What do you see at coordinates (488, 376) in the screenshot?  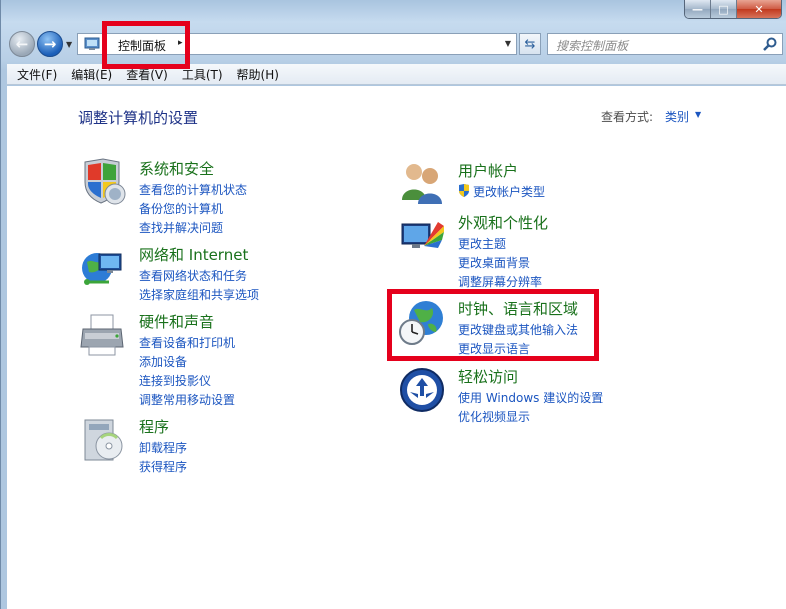 I see `category-title: 轻松访问` at bounding box center [488, 376].